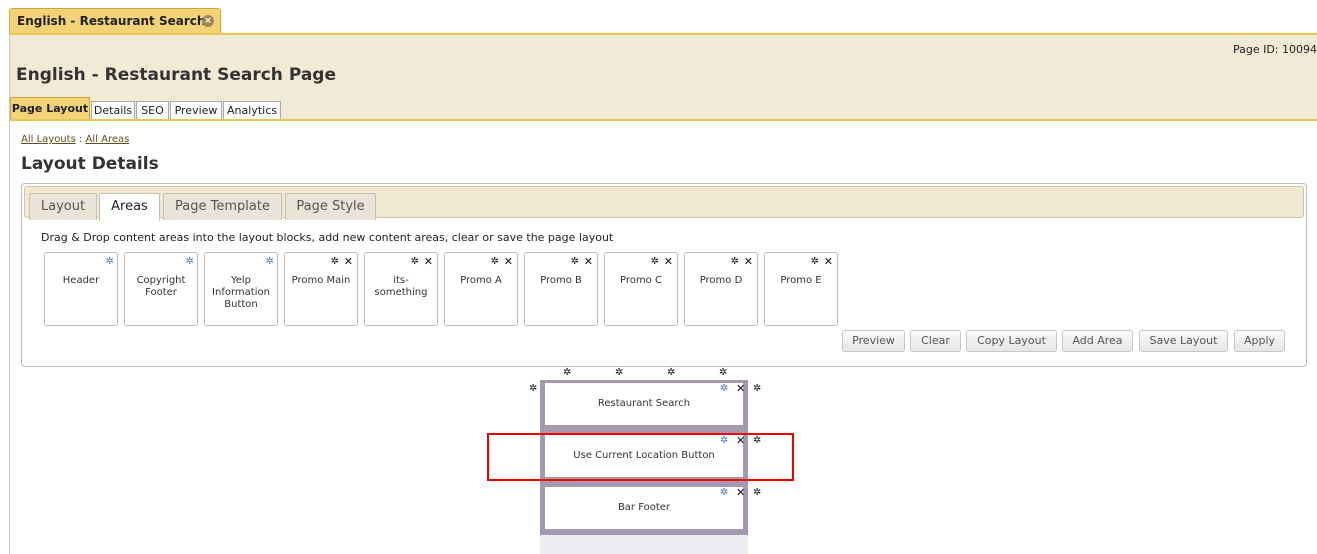 The height and width of the screenshot is (554, 1317). Describe the element at coordinates (873, 341) in the screenshot. I see `preview-button: Preview` at that location.